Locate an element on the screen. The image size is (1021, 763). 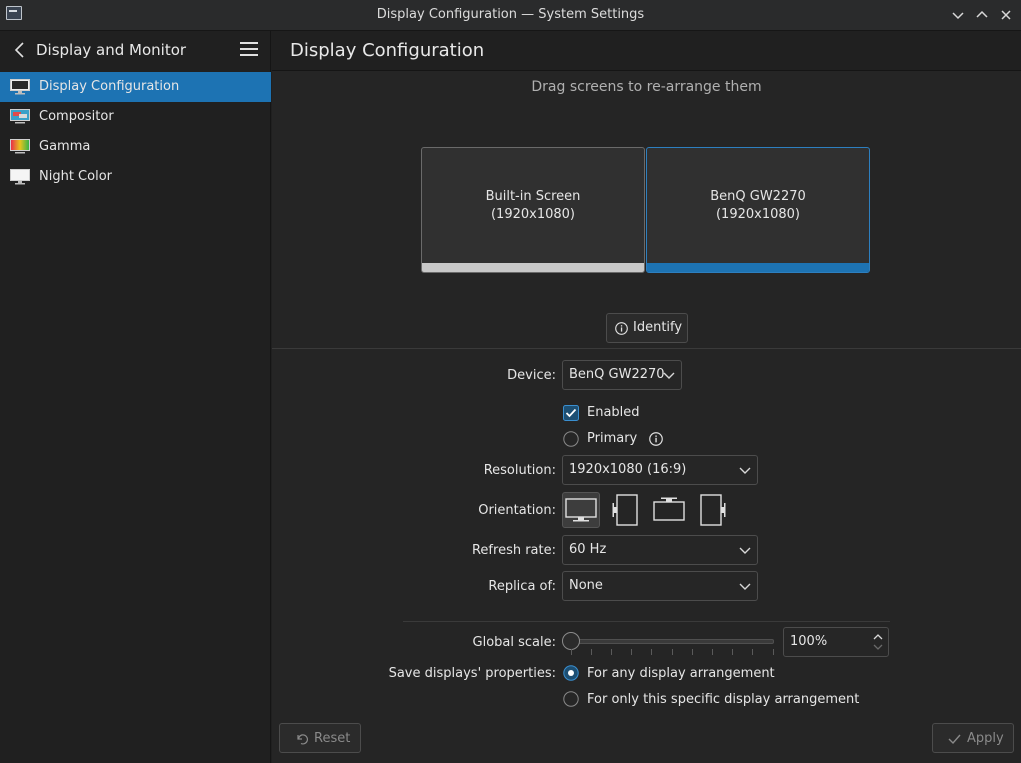
primary-label: Primary is located at coordinates (612, 438).